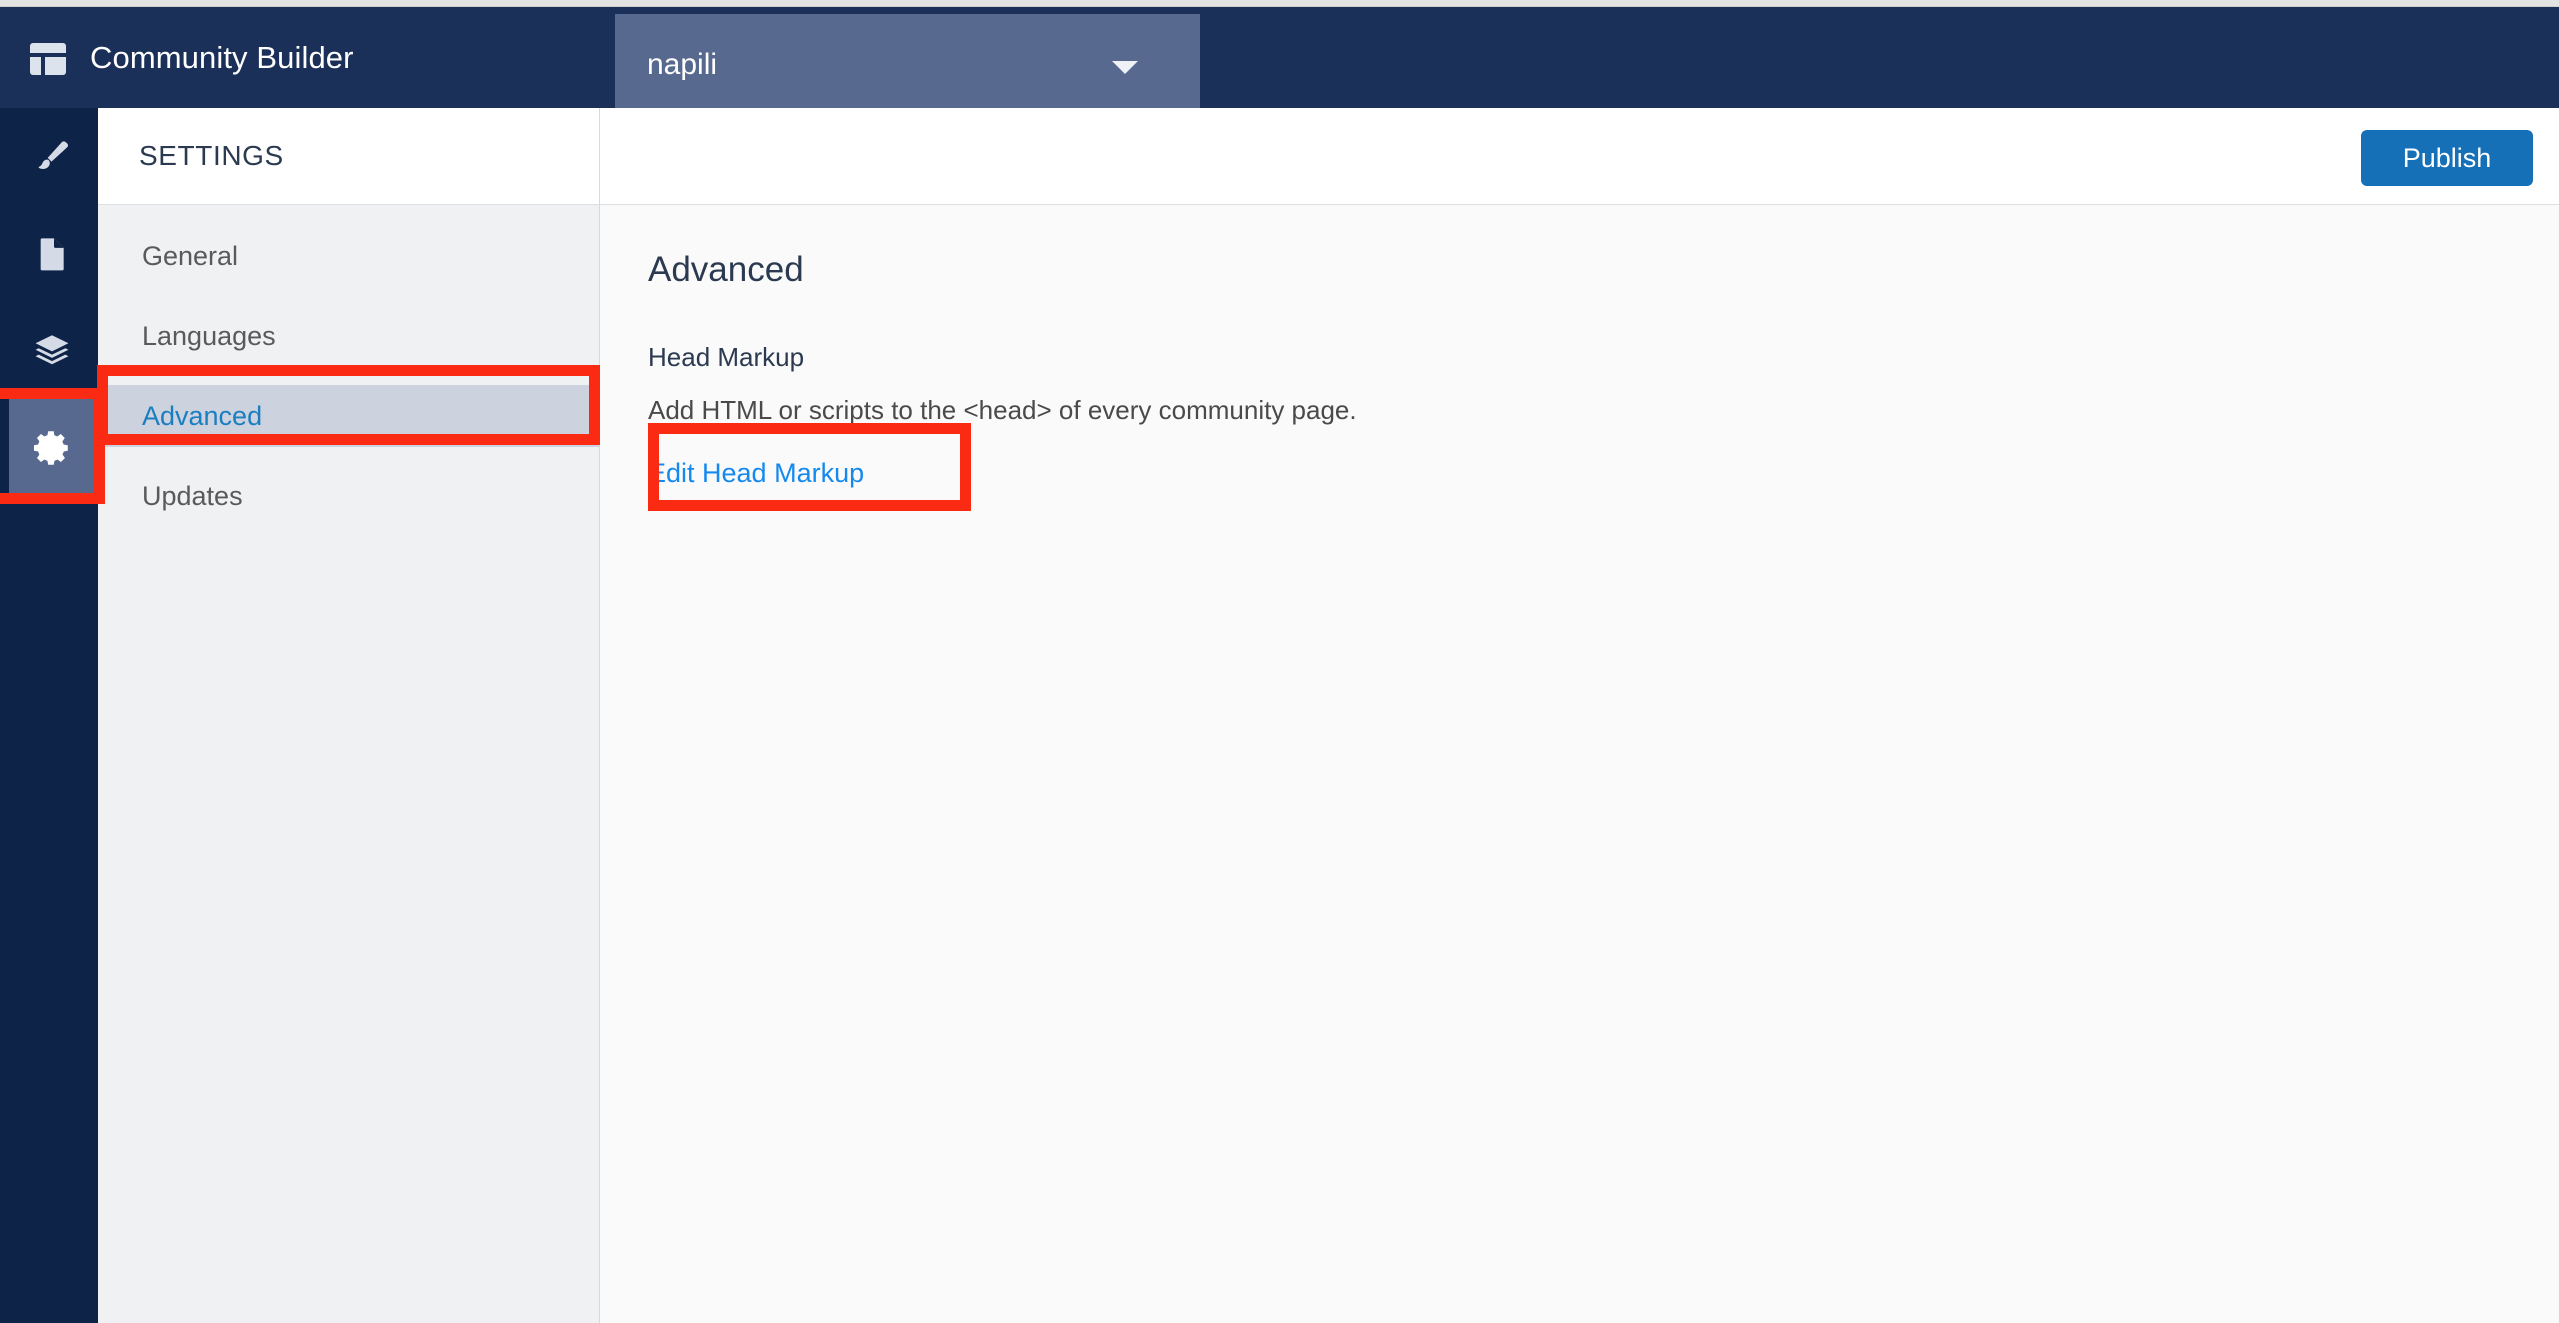 The image size is (2559, 1323). Describe the element at coordinates (682, 64) in the screenshot. I see `site-picker-label: napili` at that location.